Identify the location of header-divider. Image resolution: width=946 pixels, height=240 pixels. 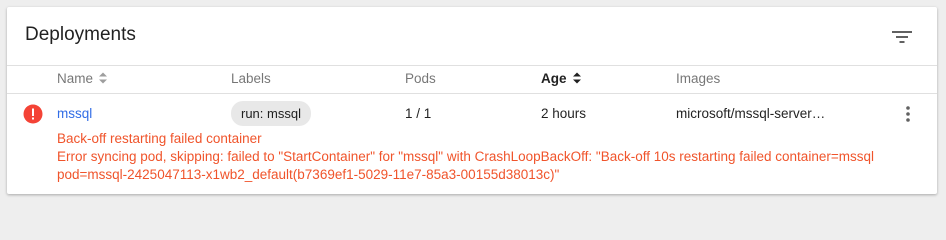
(472, 93).